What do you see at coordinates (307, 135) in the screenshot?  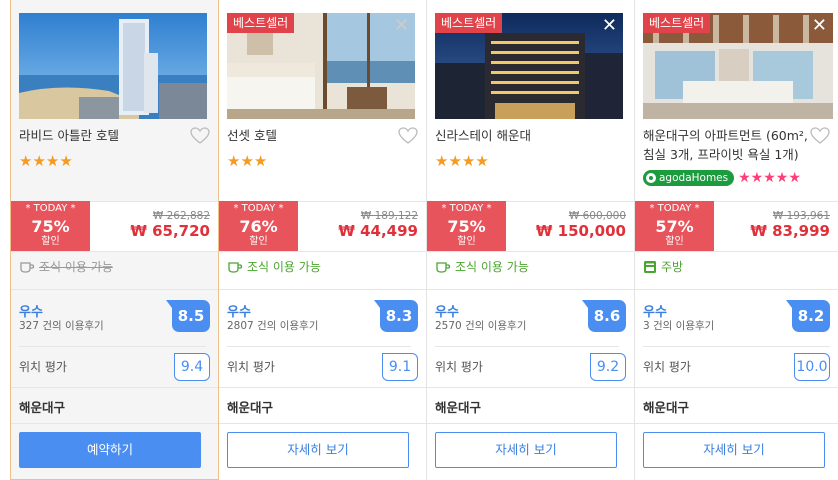 I see `hotel-name: 선셋 호텔` at bounding box center [307, 135].